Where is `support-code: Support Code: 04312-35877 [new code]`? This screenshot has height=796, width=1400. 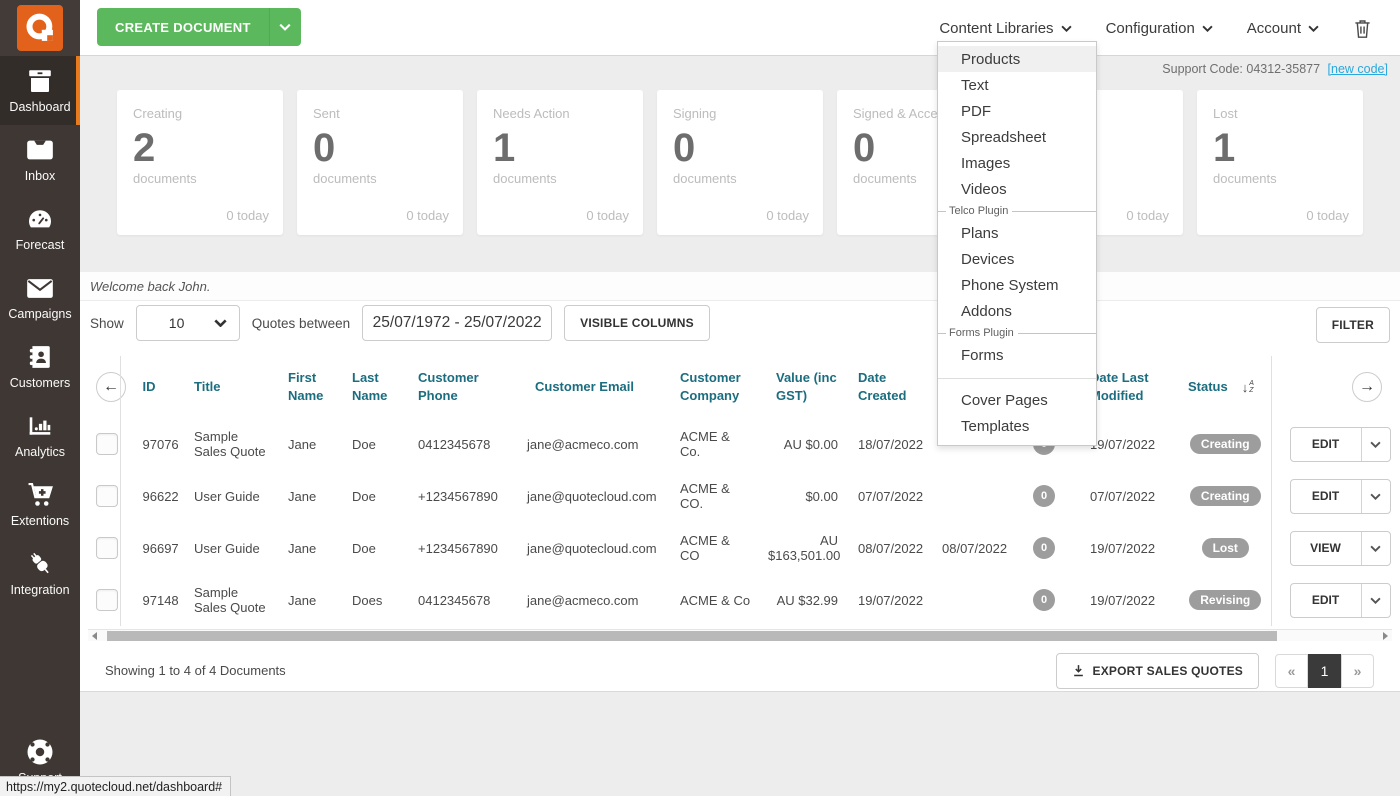
support-code: Support Code: 04312-35877 [new code] is located at coordinates (1275, 69).